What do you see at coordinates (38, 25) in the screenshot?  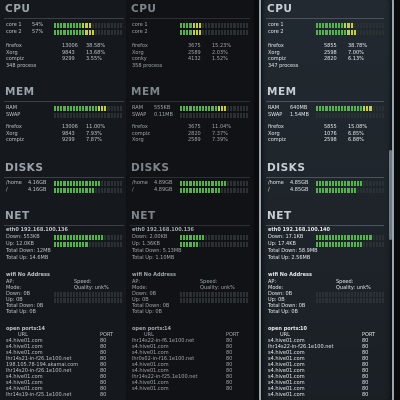 I see `core-percent: 54%` at bounding box center [38, 25].